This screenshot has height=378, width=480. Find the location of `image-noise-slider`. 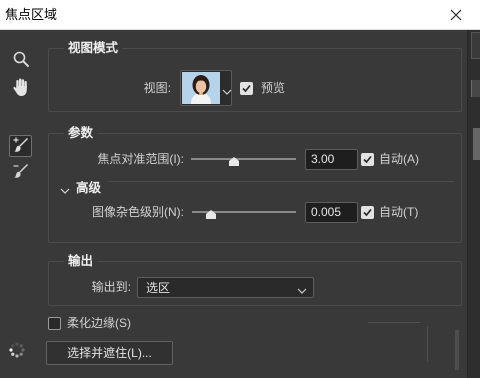

image-noise-slider is located at coordinates (244, 212).